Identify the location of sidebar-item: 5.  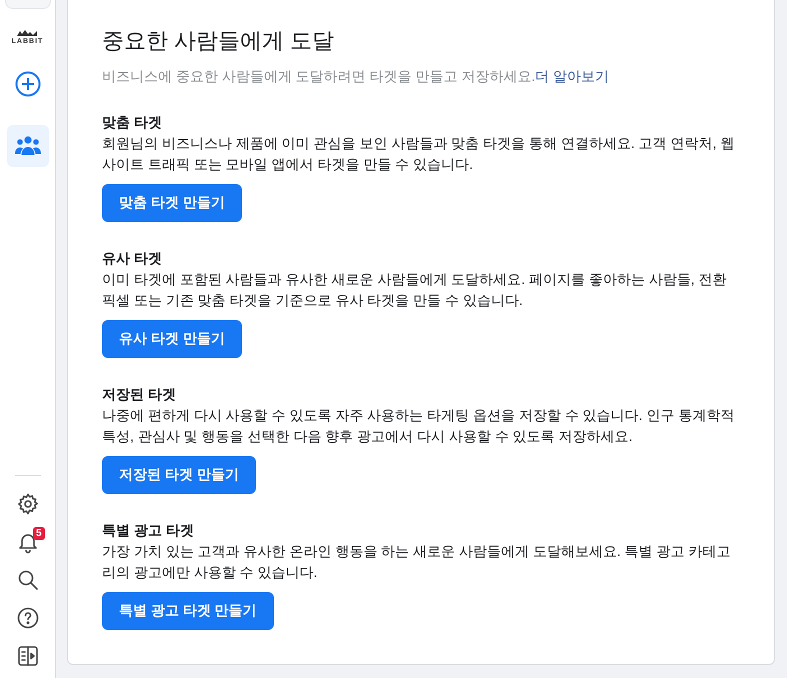
(28, 542).